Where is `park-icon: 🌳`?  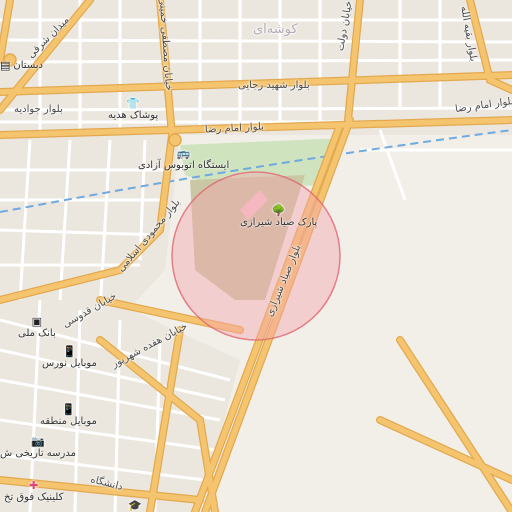
park-icon: 🌳 is located at coordinates (278, 210).